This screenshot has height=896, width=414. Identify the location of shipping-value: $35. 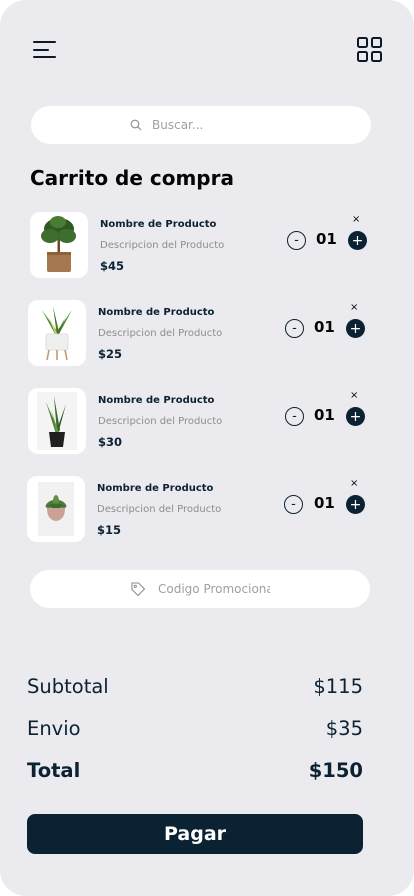
(344, 728).